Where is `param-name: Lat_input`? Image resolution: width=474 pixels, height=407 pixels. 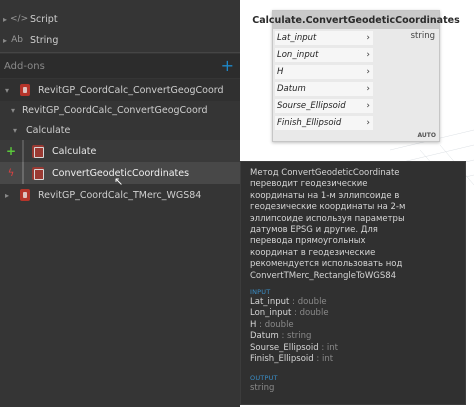
param-name: Lat_input is located at coordinates (270, 302).